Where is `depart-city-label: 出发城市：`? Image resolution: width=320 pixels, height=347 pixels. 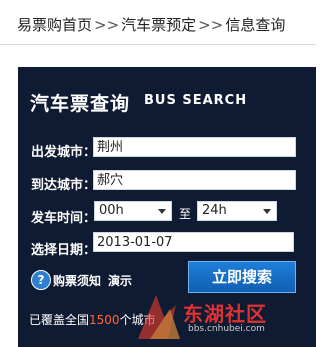 depart-city-label: 出发城市： is located at coordinates (64, 152).